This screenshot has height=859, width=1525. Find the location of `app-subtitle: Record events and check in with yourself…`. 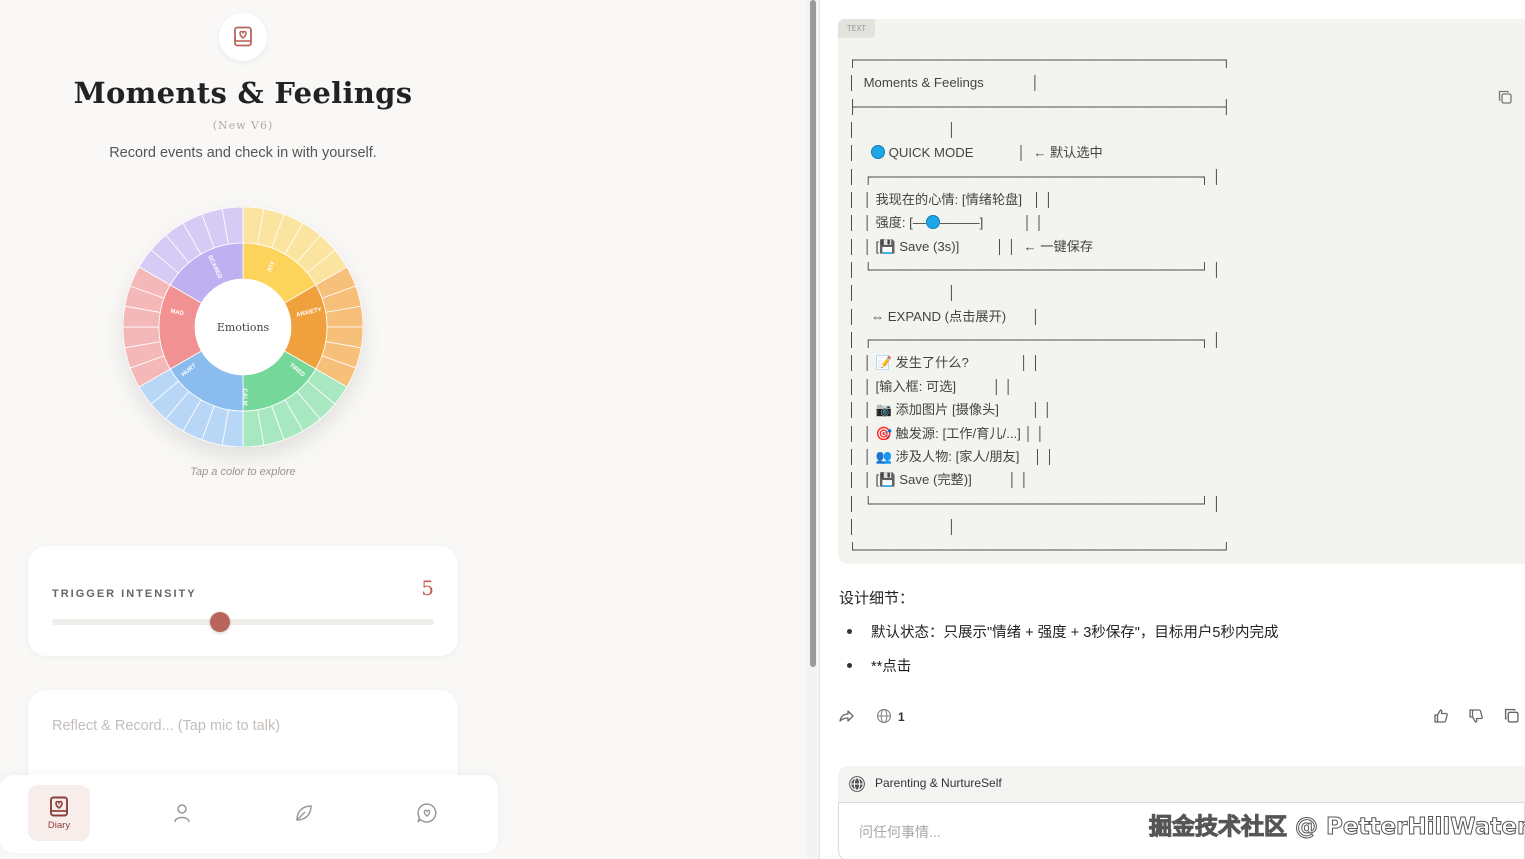

app-subtitle: Record events and check in with yourself… is located at coordinates (243, 153).